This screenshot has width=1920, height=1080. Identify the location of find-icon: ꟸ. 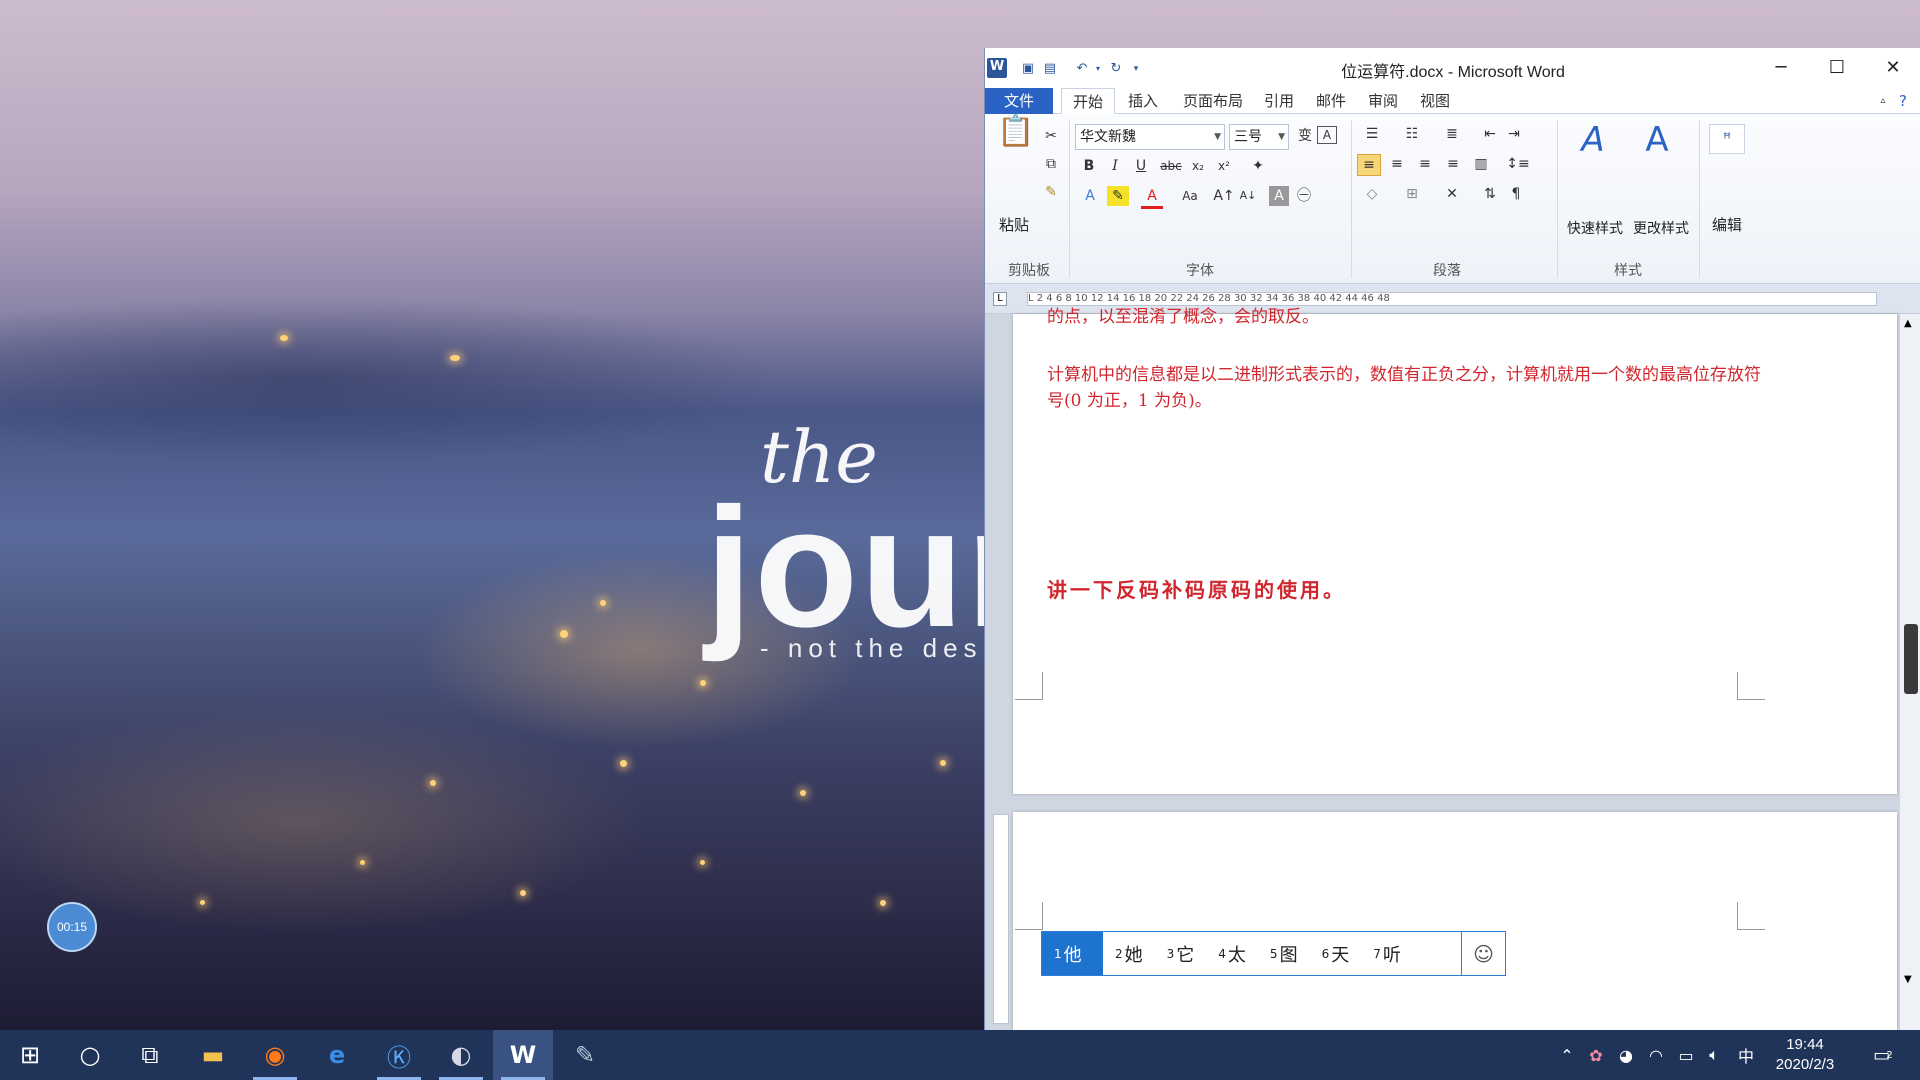
(1727, 139).